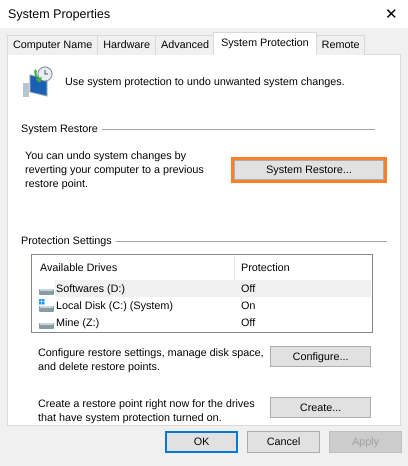  Describe the element at coordinates (38, 82) in the screenshot. I see `computer-icon` at that location.